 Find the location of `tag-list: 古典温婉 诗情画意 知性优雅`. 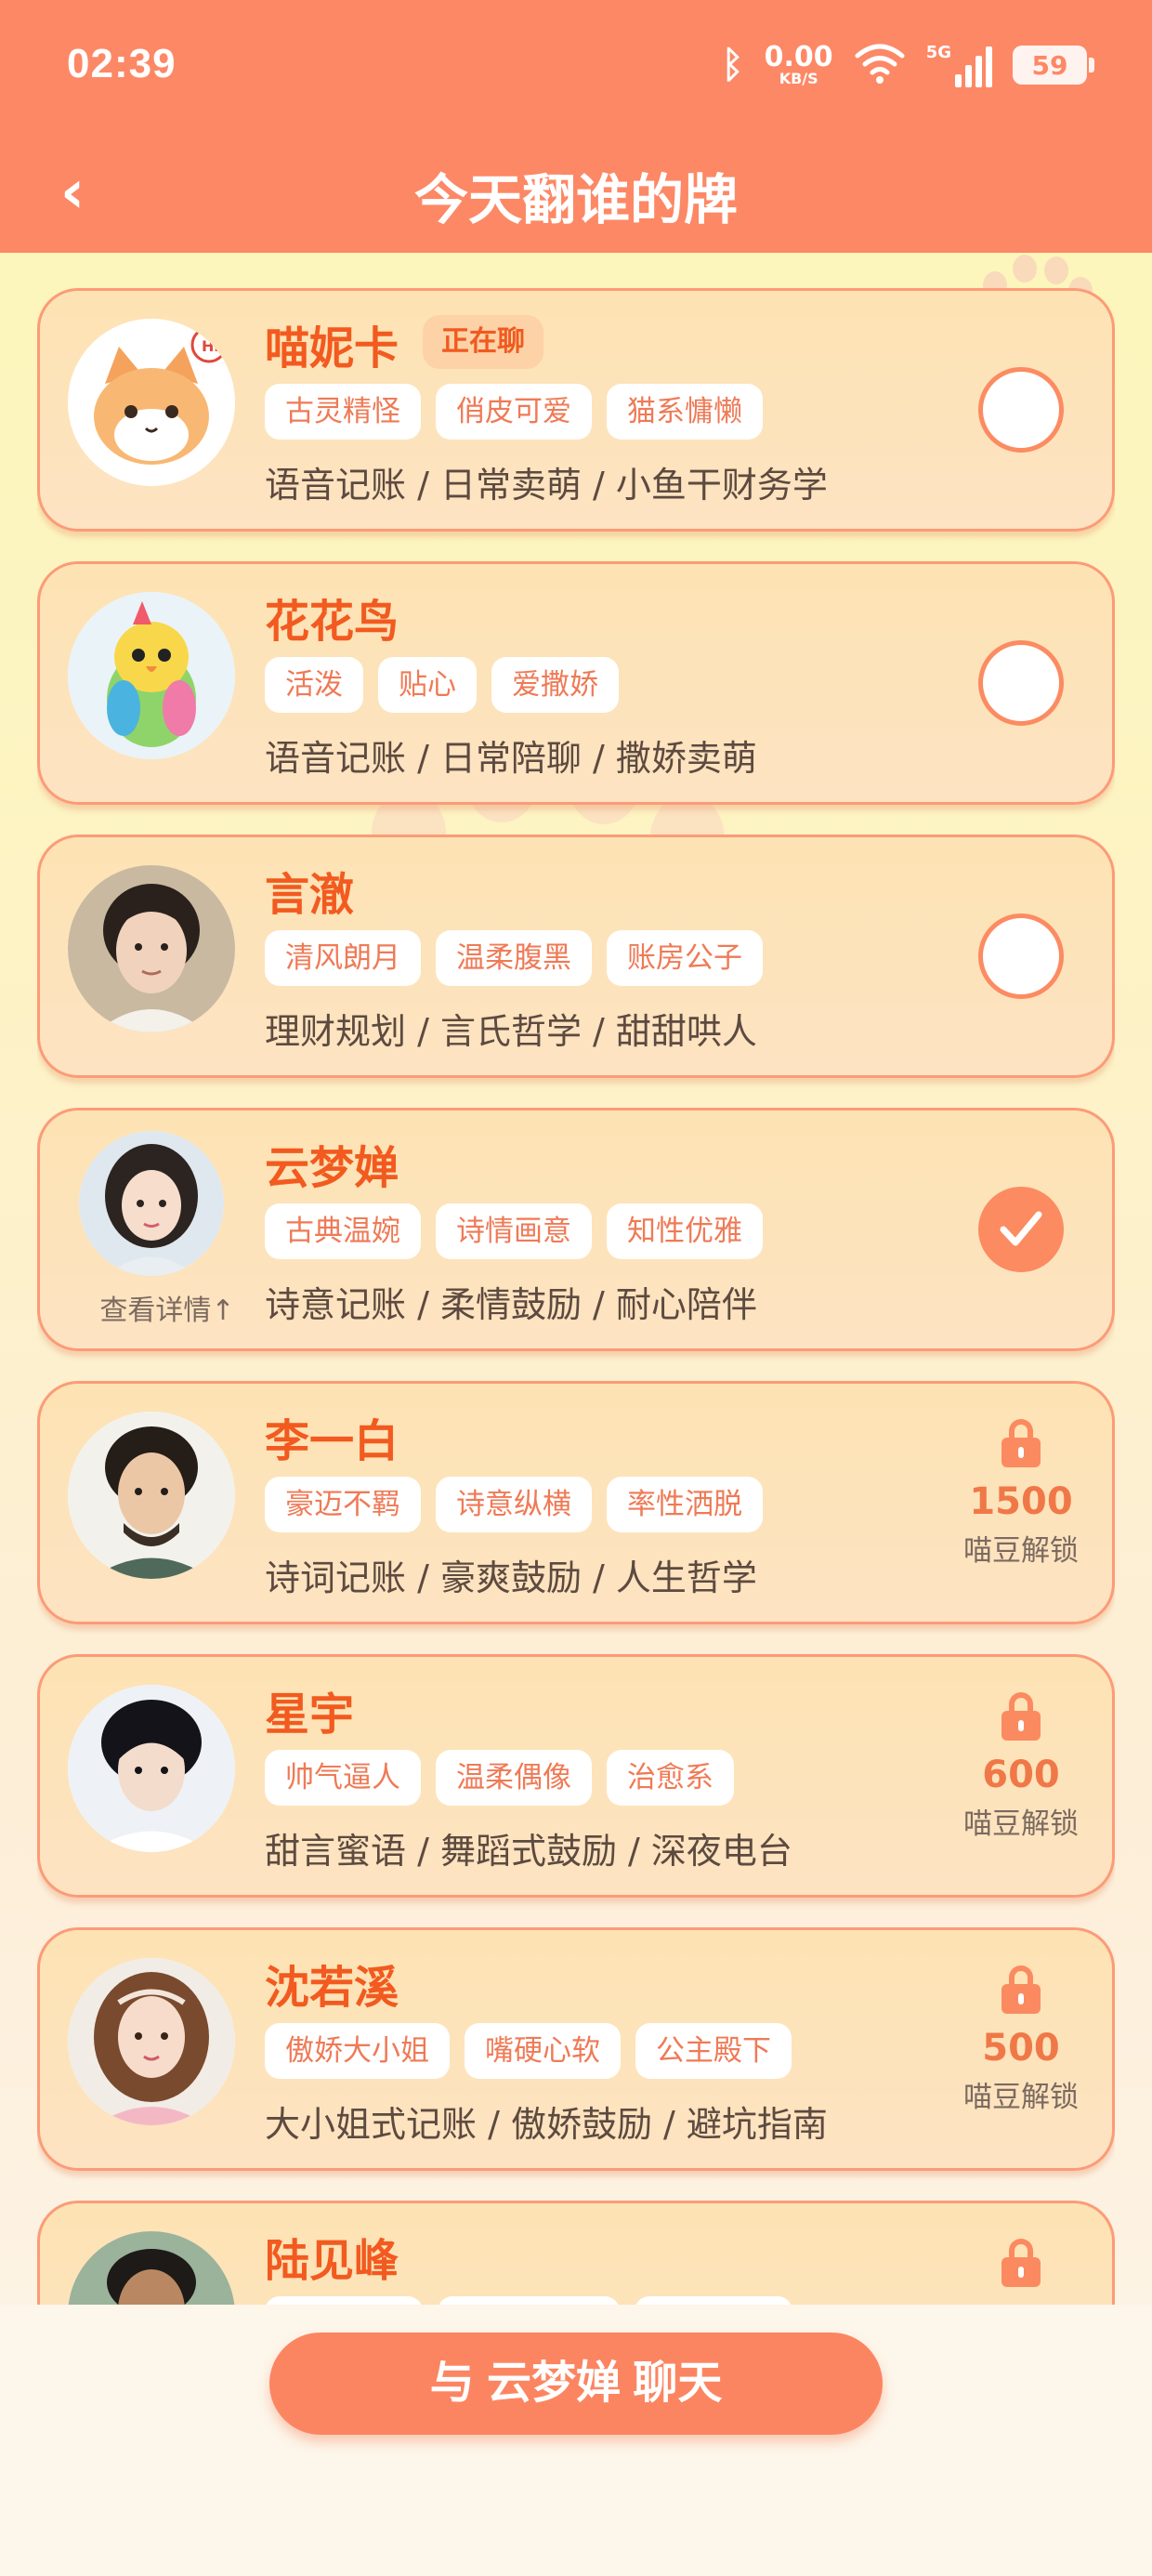

tag-list: 古典温婉 诗情画意 知性优雅 is located at coordinates (514, 1231).